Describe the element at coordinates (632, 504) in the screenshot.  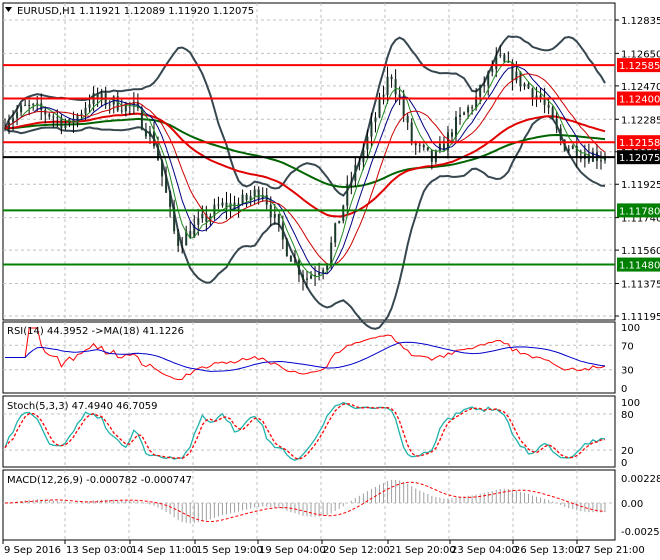
I see `macd-axis-label: 0.00` at that location.